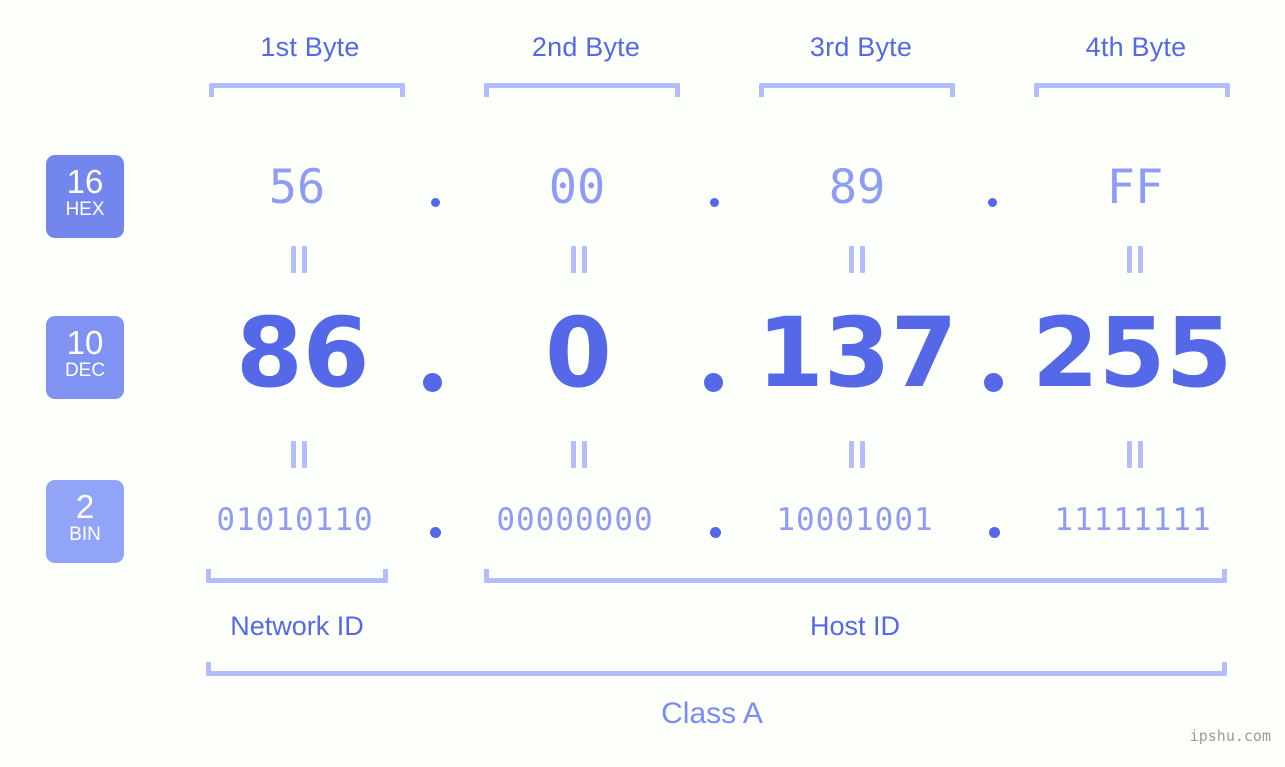 This screenshot has height=767, width=1285. Describe the element at coordinates (857, 187) in the screenshot. I see `hex-value-3: 89` at that location.